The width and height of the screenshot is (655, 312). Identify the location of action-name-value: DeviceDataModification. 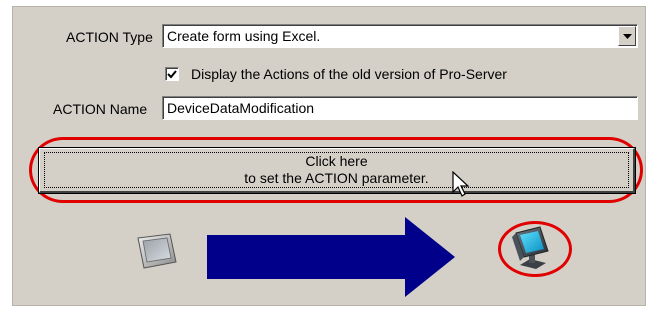
(241, 108).